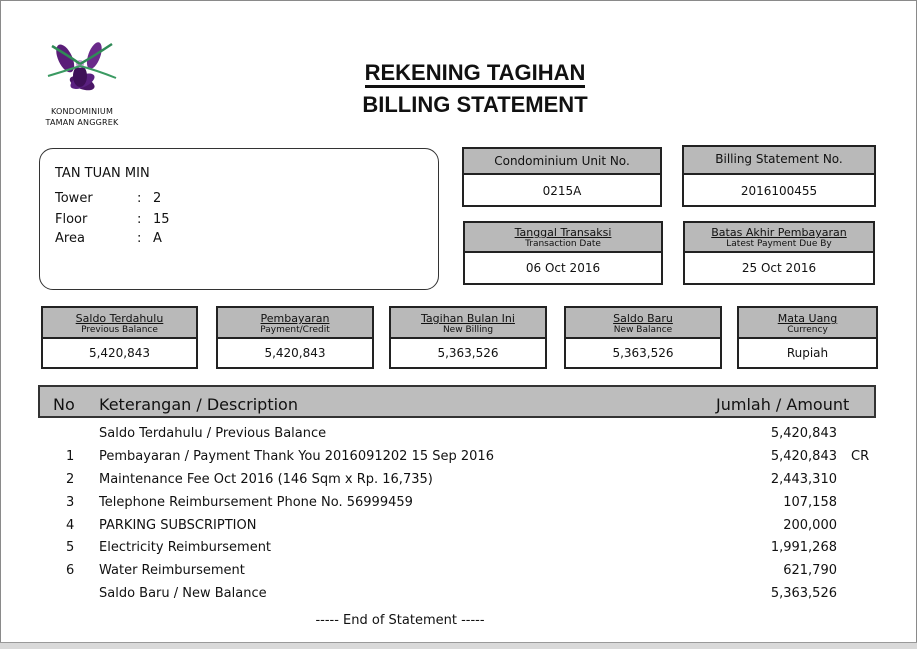 The image size is (917, 649). I want to click on new-balance-value: 5,363,526, so click(643, 353).